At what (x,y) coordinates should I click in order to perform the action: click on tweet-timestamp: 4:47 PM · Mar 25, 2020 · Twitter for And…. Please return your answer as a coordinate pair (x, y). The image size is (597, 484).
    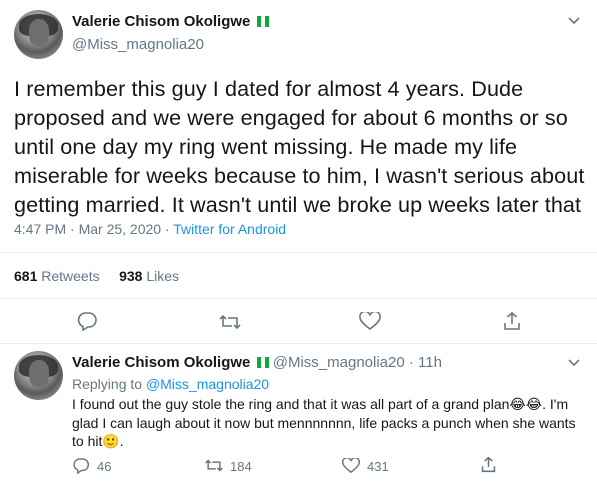
    Looking at the image, I should click on (150, 229).